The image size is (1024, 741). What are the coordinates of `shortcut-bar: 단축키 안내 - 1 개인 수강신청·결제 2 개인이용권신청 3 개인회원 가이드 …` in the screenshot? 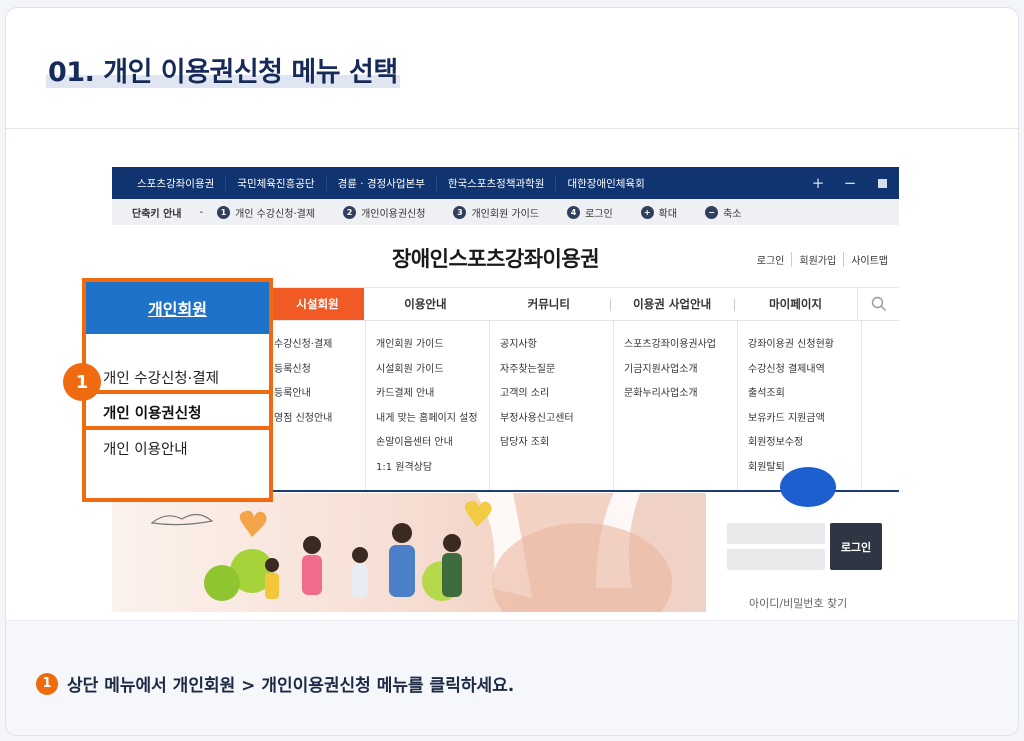 It's located at (505, 212).